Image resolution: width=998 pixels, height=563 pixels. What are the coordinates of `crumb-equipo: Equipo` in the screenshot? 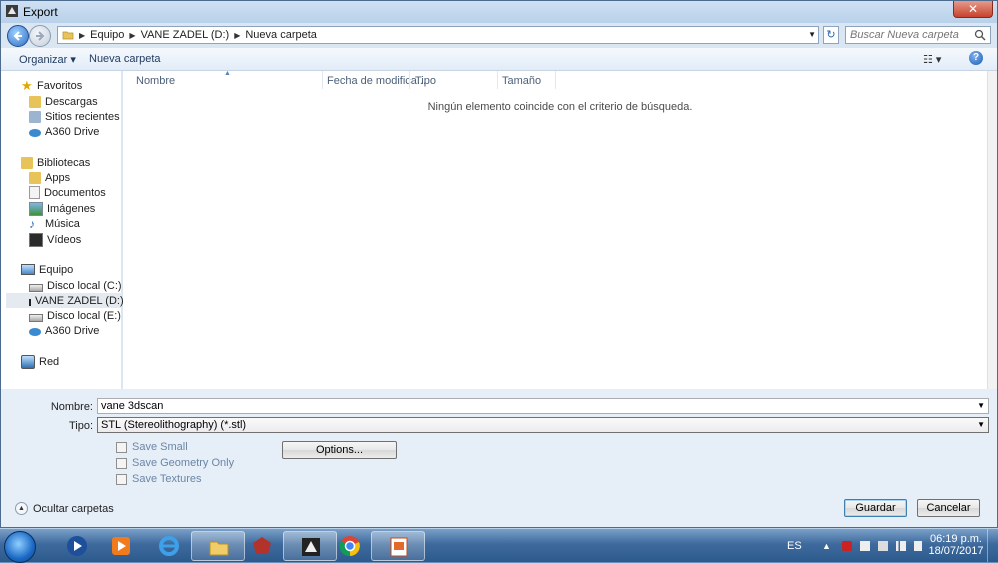 It's located at (107, 35).